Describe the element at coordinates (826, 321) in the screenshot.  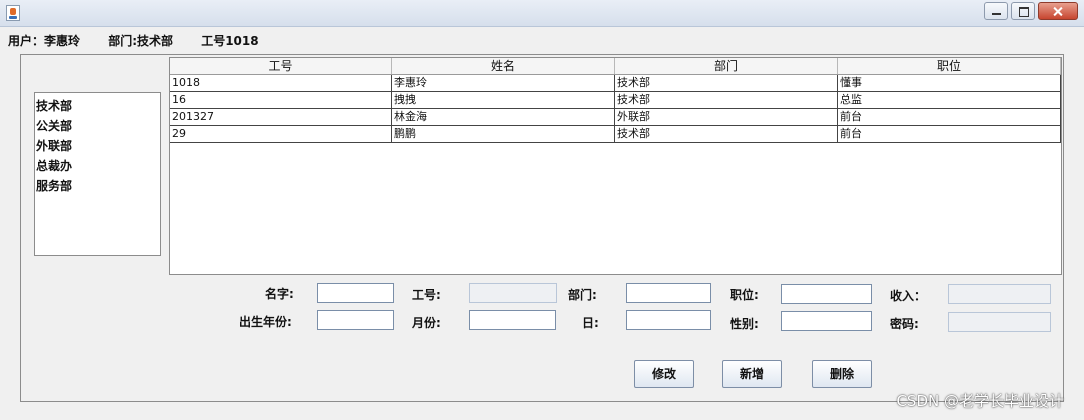
I see `gender-field` at that location.